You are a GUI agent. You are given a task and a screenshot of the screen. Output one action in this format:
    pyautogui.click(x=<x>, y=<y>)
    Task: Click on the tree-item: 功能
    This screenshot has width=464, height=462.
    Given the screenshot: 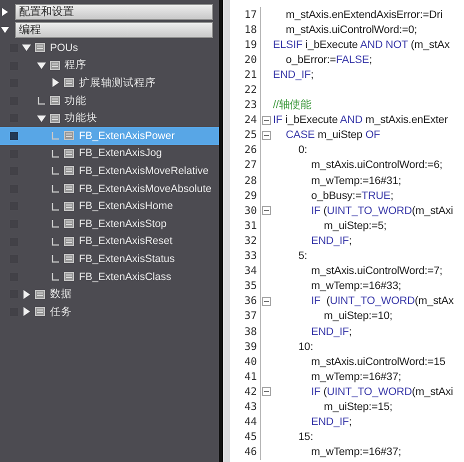 What is the action you would take?
    pyautogui.click(x=109, y=101)
    